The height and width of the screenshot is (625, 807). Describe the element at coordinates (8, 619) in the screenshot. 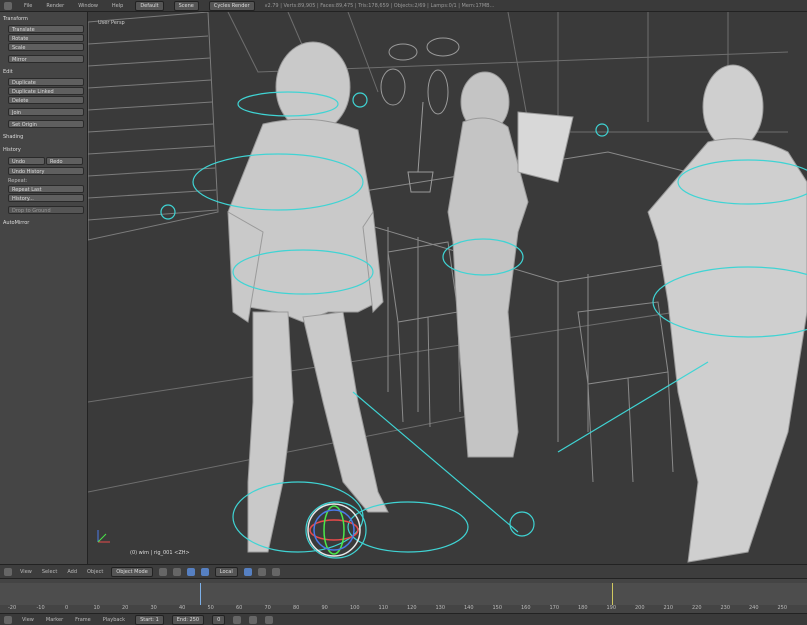

I see `timeline-editor-icon` at that location.